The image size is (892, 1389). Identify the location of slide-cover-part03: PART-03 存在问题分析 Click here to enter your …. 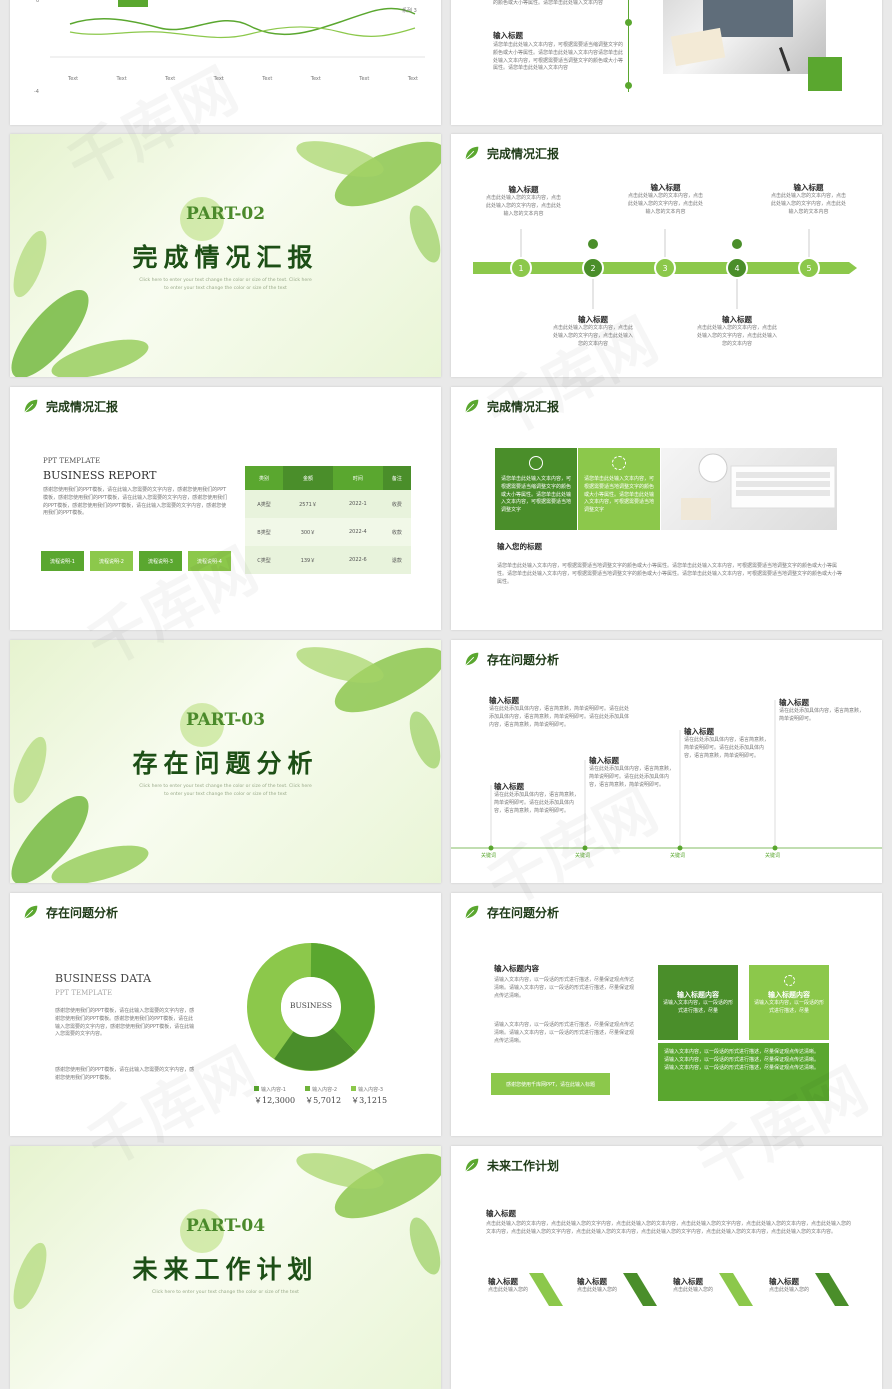
(225, 761).